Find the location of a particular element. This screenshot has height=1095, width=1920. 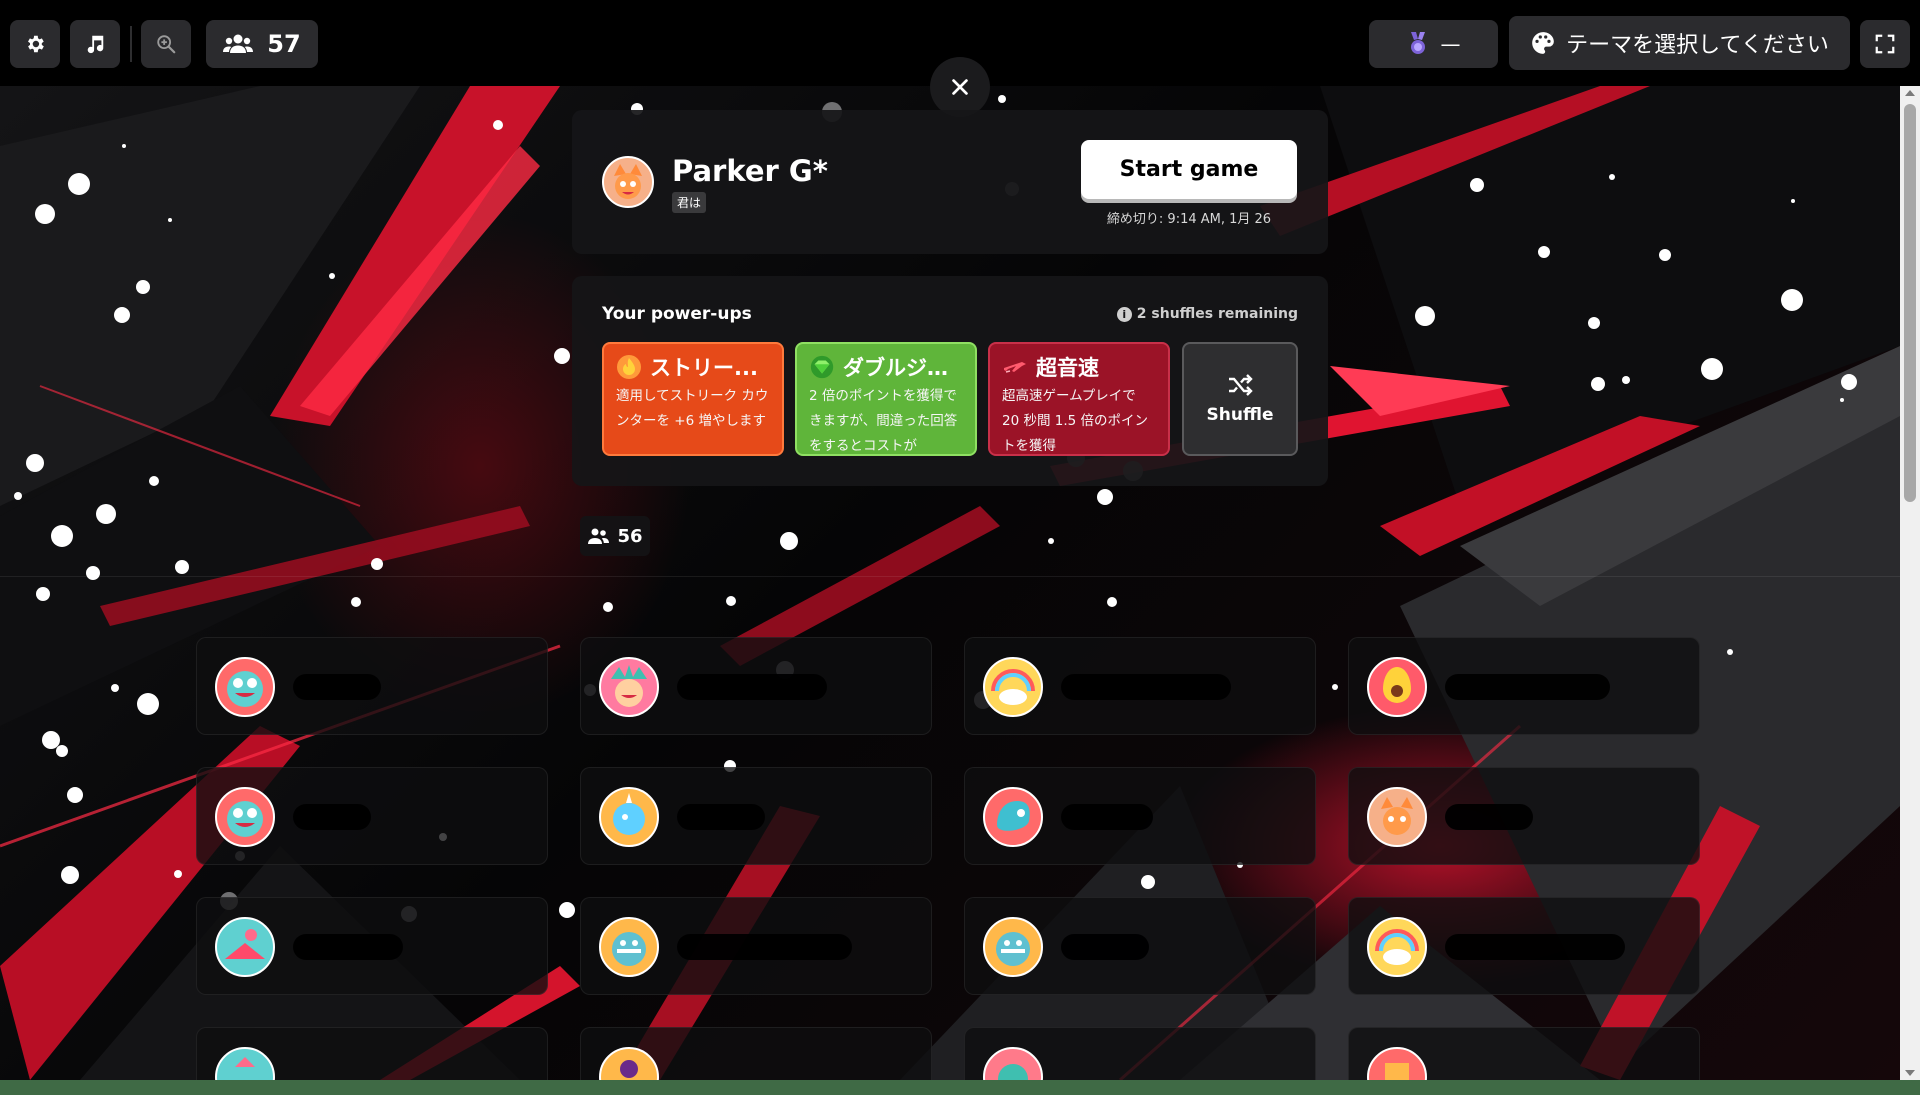

double-gem-icon is located at coordinates (822, 367).